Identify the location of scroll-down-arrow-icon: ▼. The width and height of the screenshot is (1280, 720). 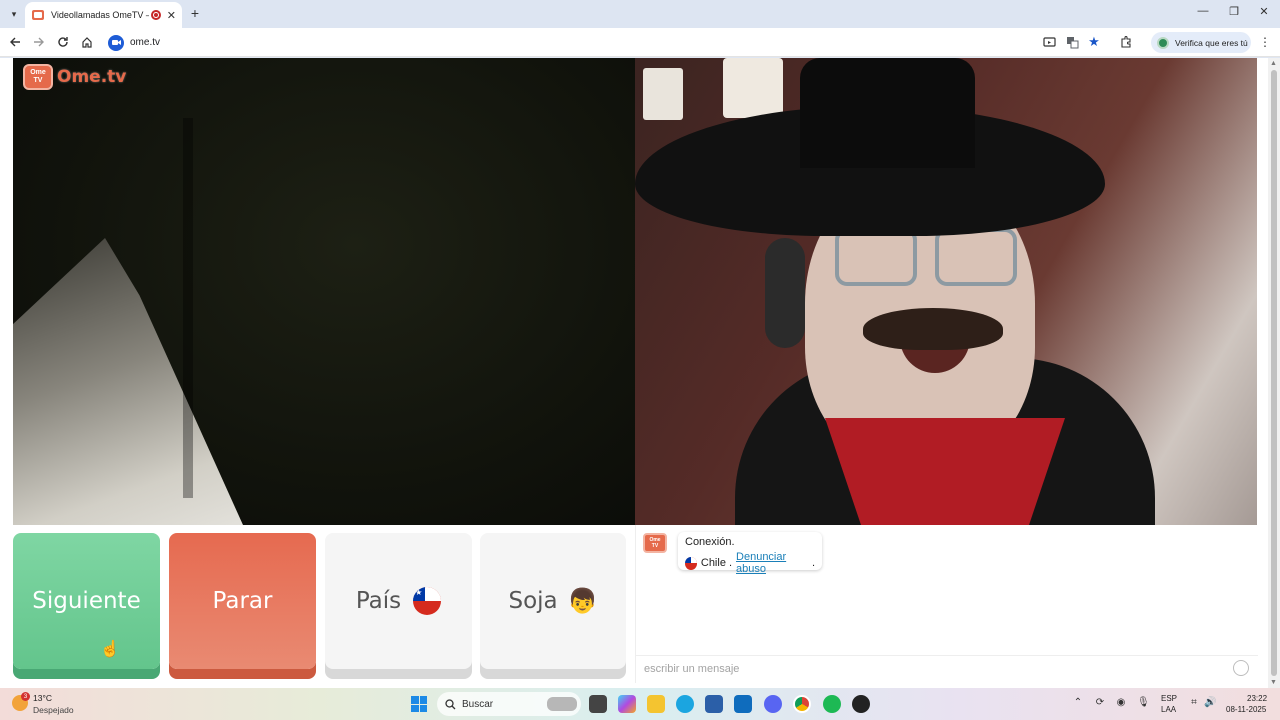
(1273, 682).